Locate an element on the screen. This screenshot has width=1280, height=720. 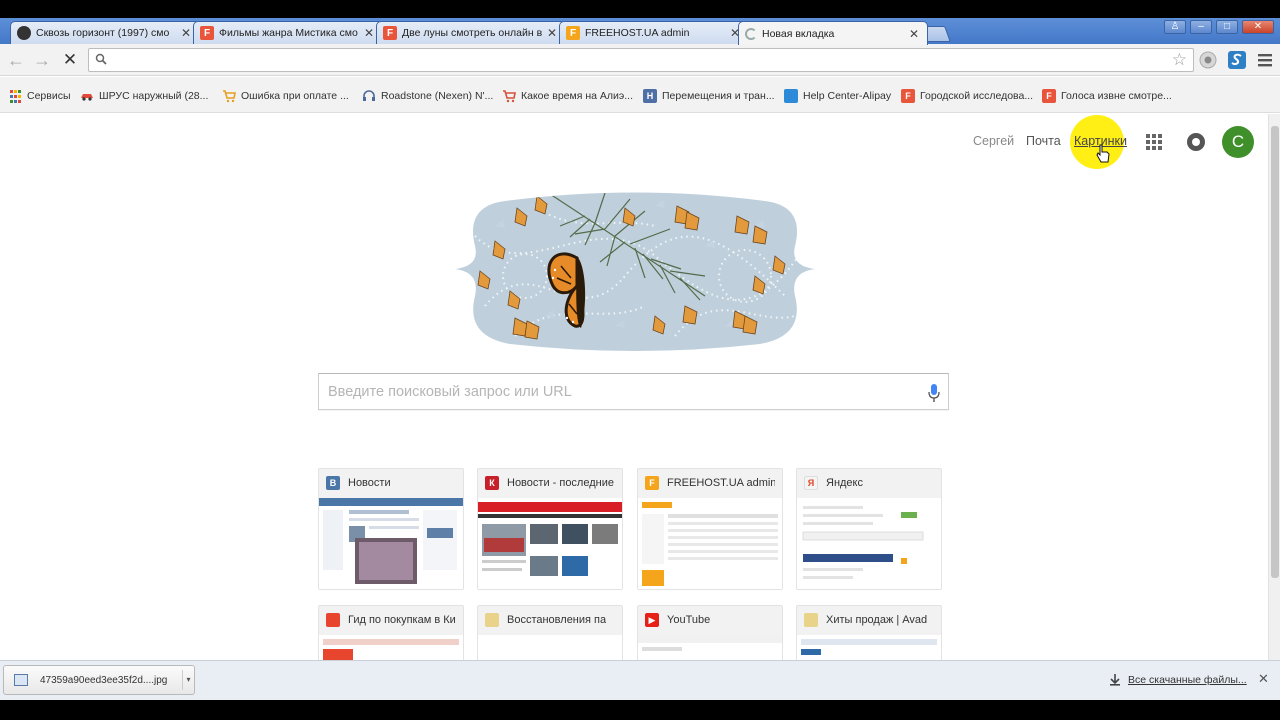
tab-title: Две луны смотреть онлайн в is located at coordinates (472, 33).